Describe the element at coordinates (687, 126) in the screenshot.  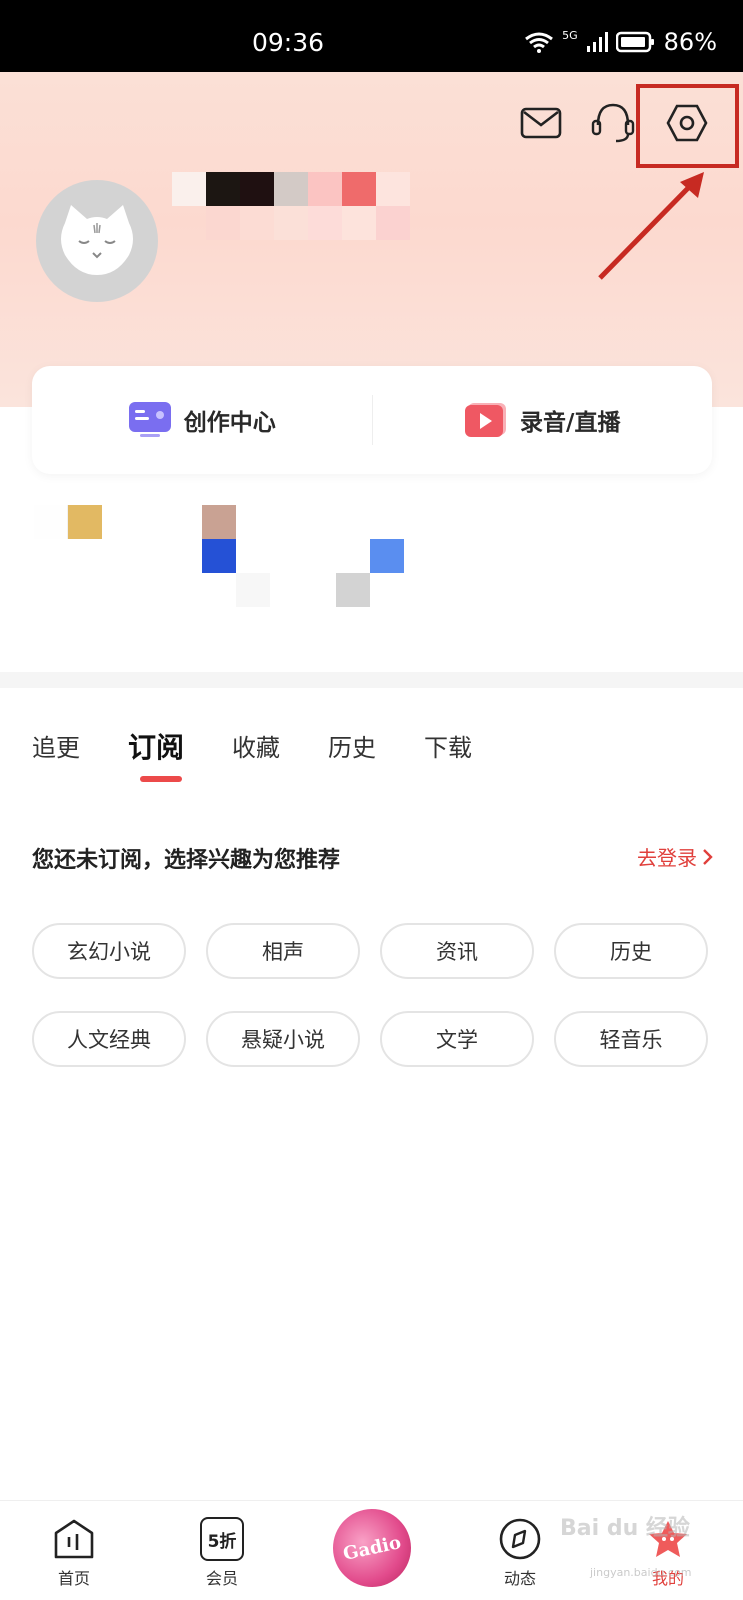
I see `settings-highlight-box` at that location.